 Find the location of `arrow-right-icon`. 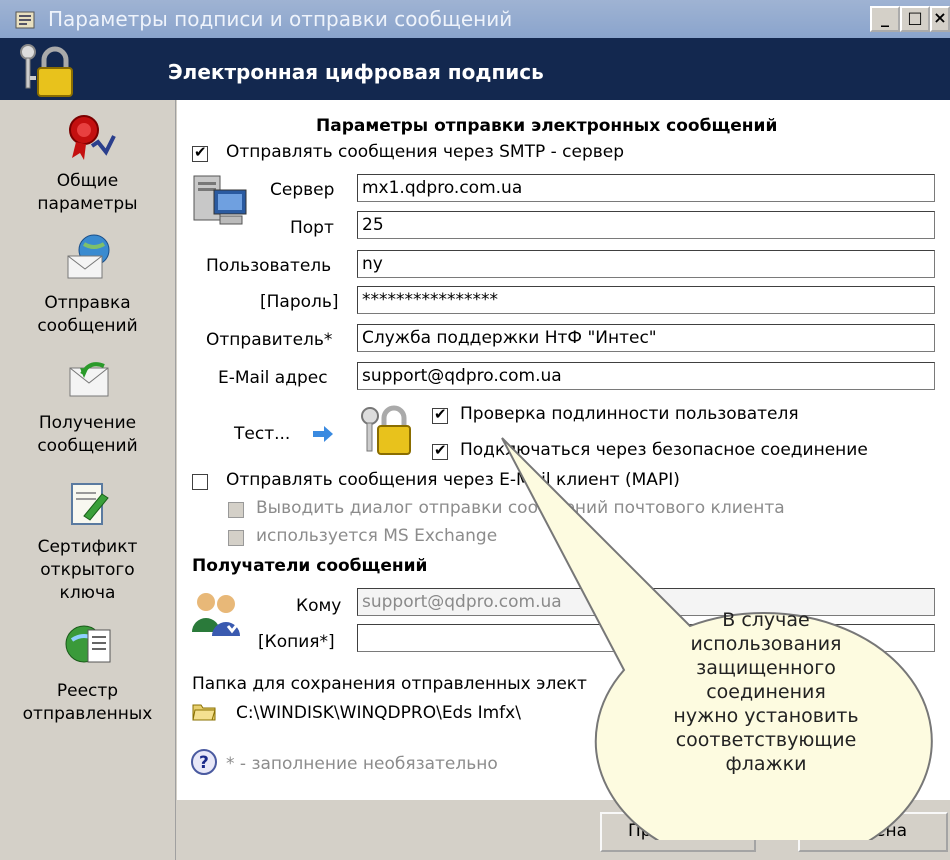

arrow-right-icon is located at coordinates (323, 434).